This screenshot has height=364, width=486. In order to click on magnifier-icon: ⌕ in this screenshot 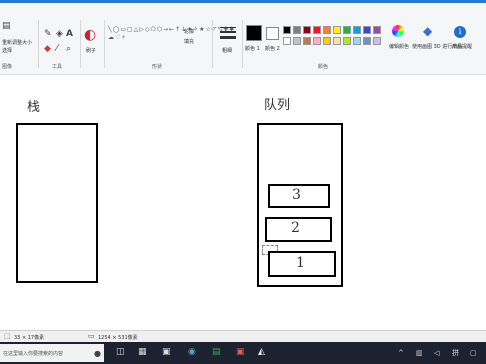, I will do `click(68, 49)`.